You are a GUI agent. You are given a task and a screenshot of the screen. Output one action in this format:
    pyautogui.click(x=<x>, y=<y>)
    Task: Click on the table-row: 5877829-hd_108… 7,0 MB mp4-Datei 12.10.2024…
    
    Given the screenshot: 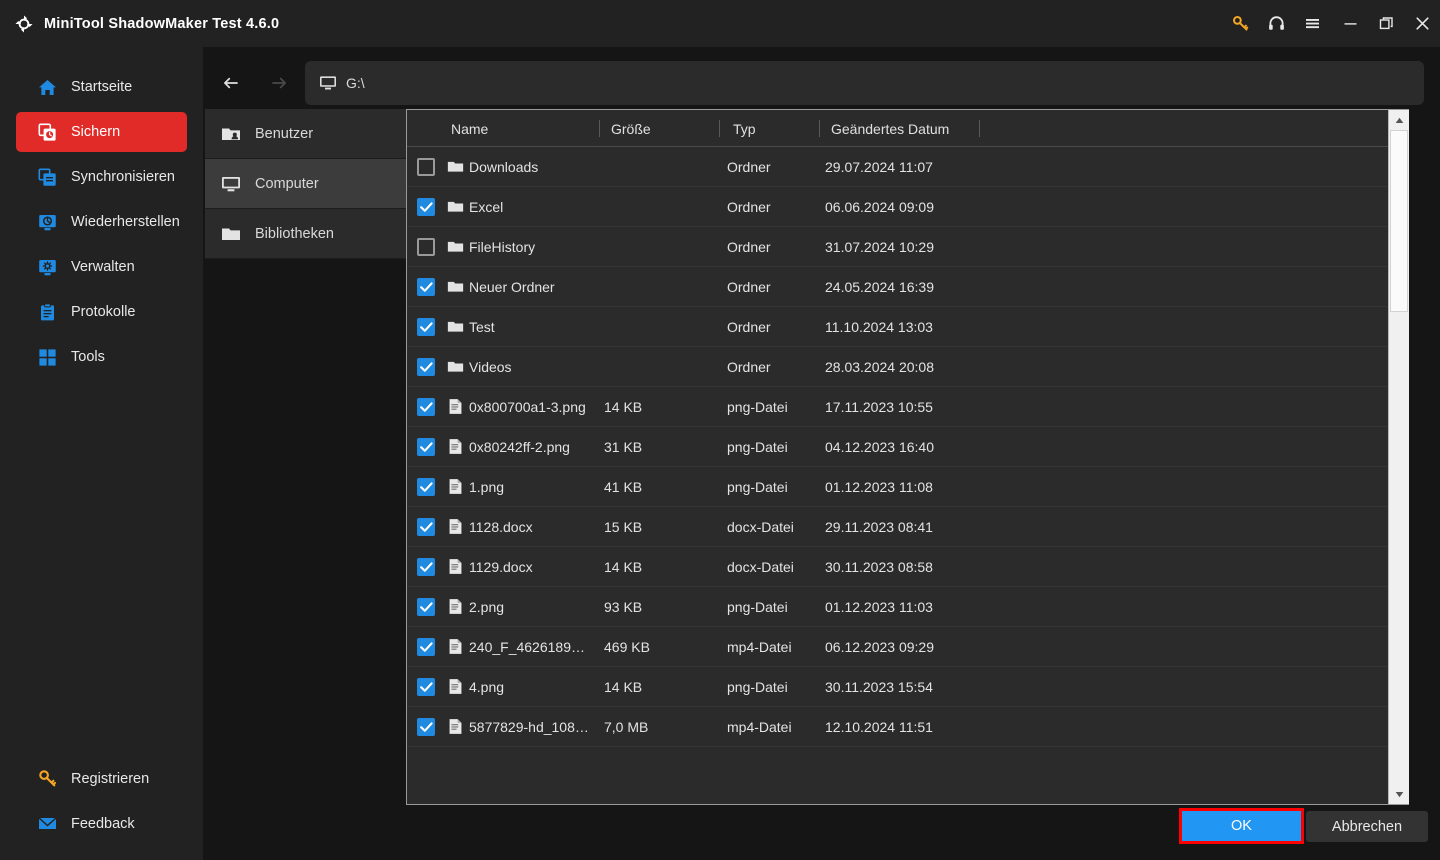 What is the action you would take?
    pyautogui.click(x=898, y=727)
    